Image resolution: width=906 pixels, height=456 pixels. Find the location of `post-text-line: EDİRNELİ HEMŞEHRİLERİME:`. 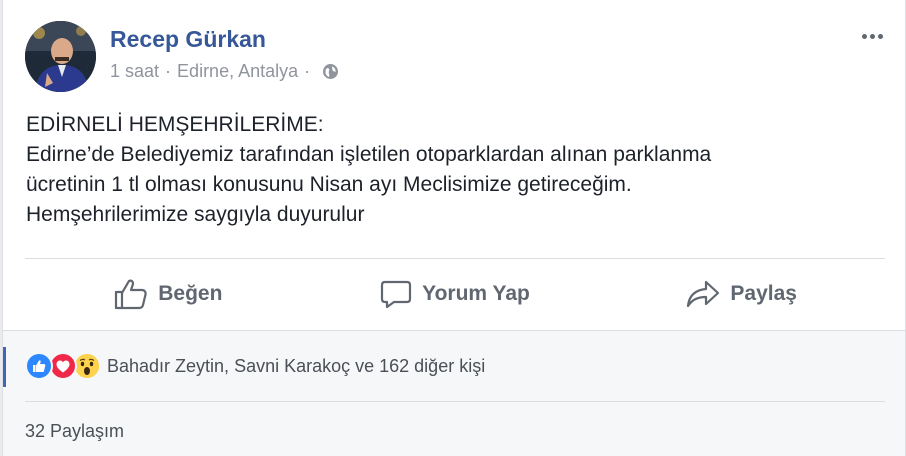

post-text-line: EDİRNELİ HEMŞEHRİLERİME: is located at coordinates (175, 124).